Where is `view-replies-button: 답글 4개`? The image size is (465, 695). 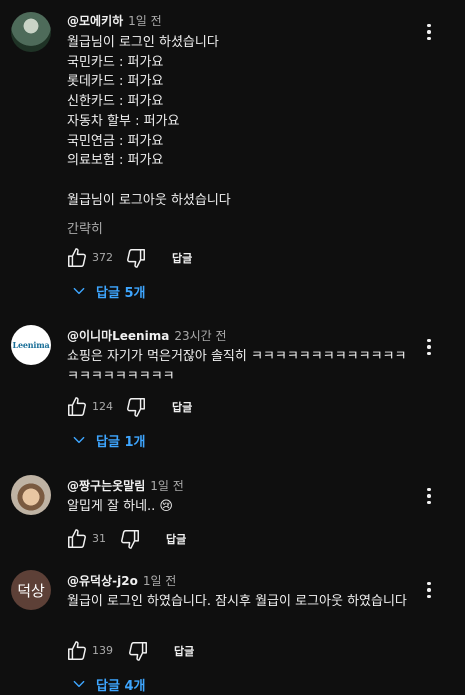
view-replies-button: 답글 4개 is located at coordinates (108, 684).